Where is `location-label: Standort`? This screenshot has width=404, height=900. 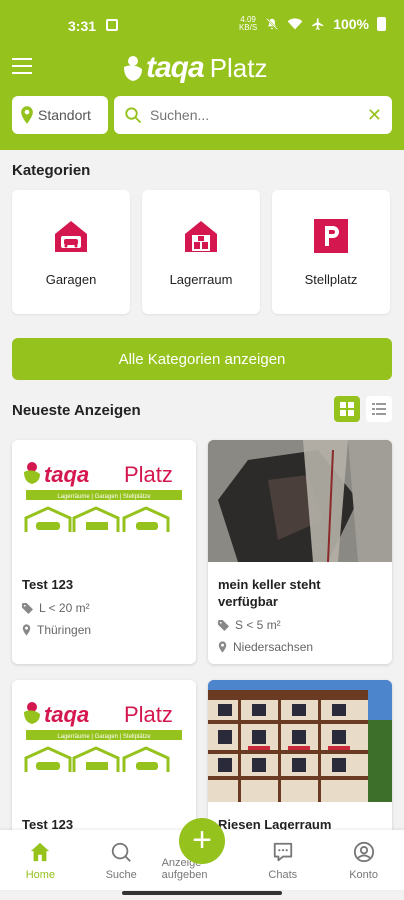
location-label: Standort is located at coordinates (64, 115).